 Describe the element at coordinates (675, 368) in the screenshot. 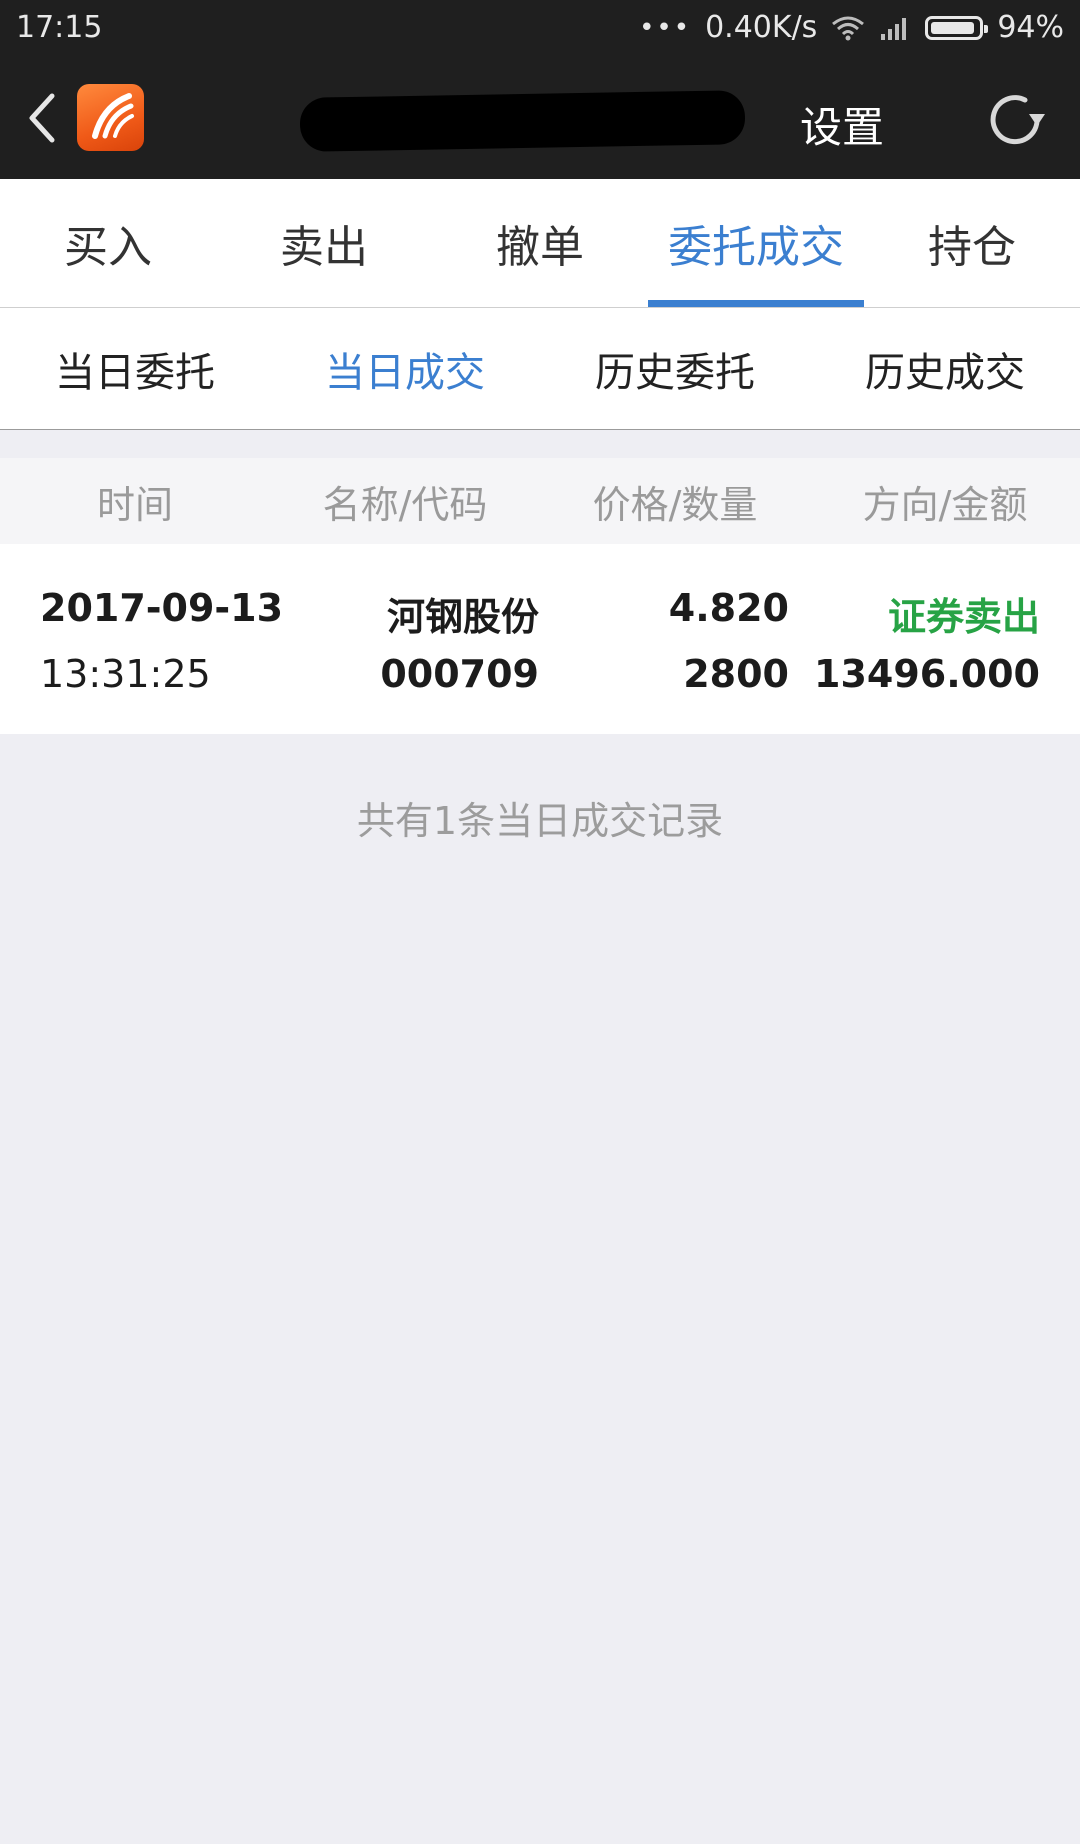

I see `subtab-history-orders: 历史委托` at that location.